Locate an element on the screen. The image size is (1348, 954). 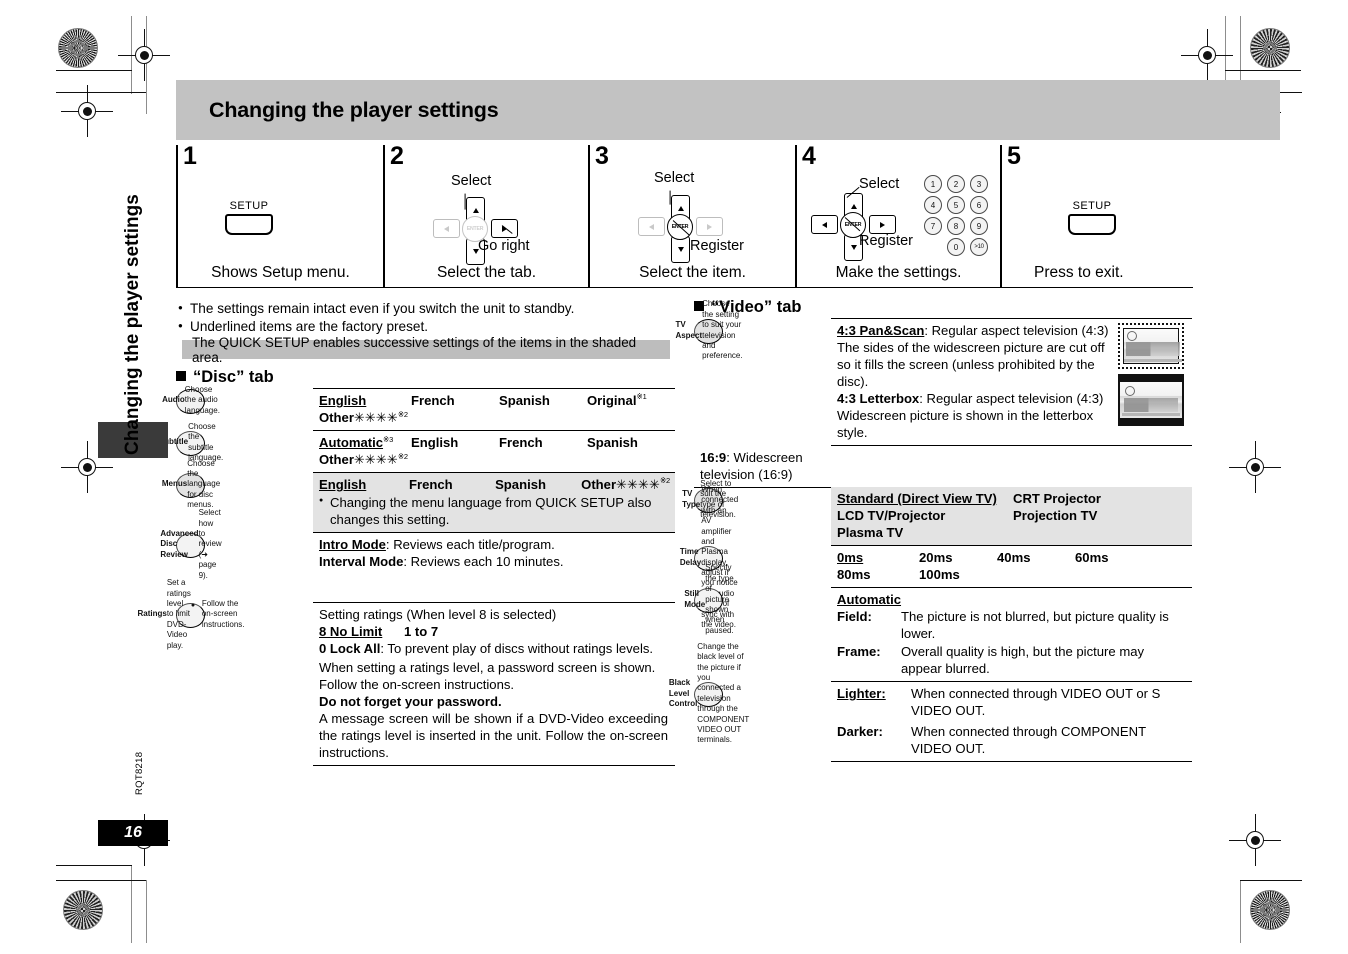
keypad-key-6: 6 is located at coordinates (979, 205).